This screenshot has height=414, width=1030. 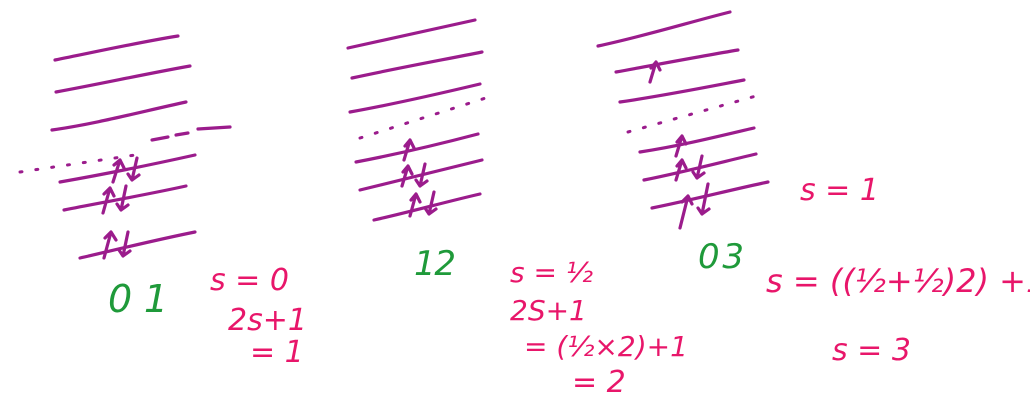 What do you see at coordinates (606, 346) in the screenshot?
I see `multiplicity-expansion: = (½×2)+1` at bounding box center [606, 346].